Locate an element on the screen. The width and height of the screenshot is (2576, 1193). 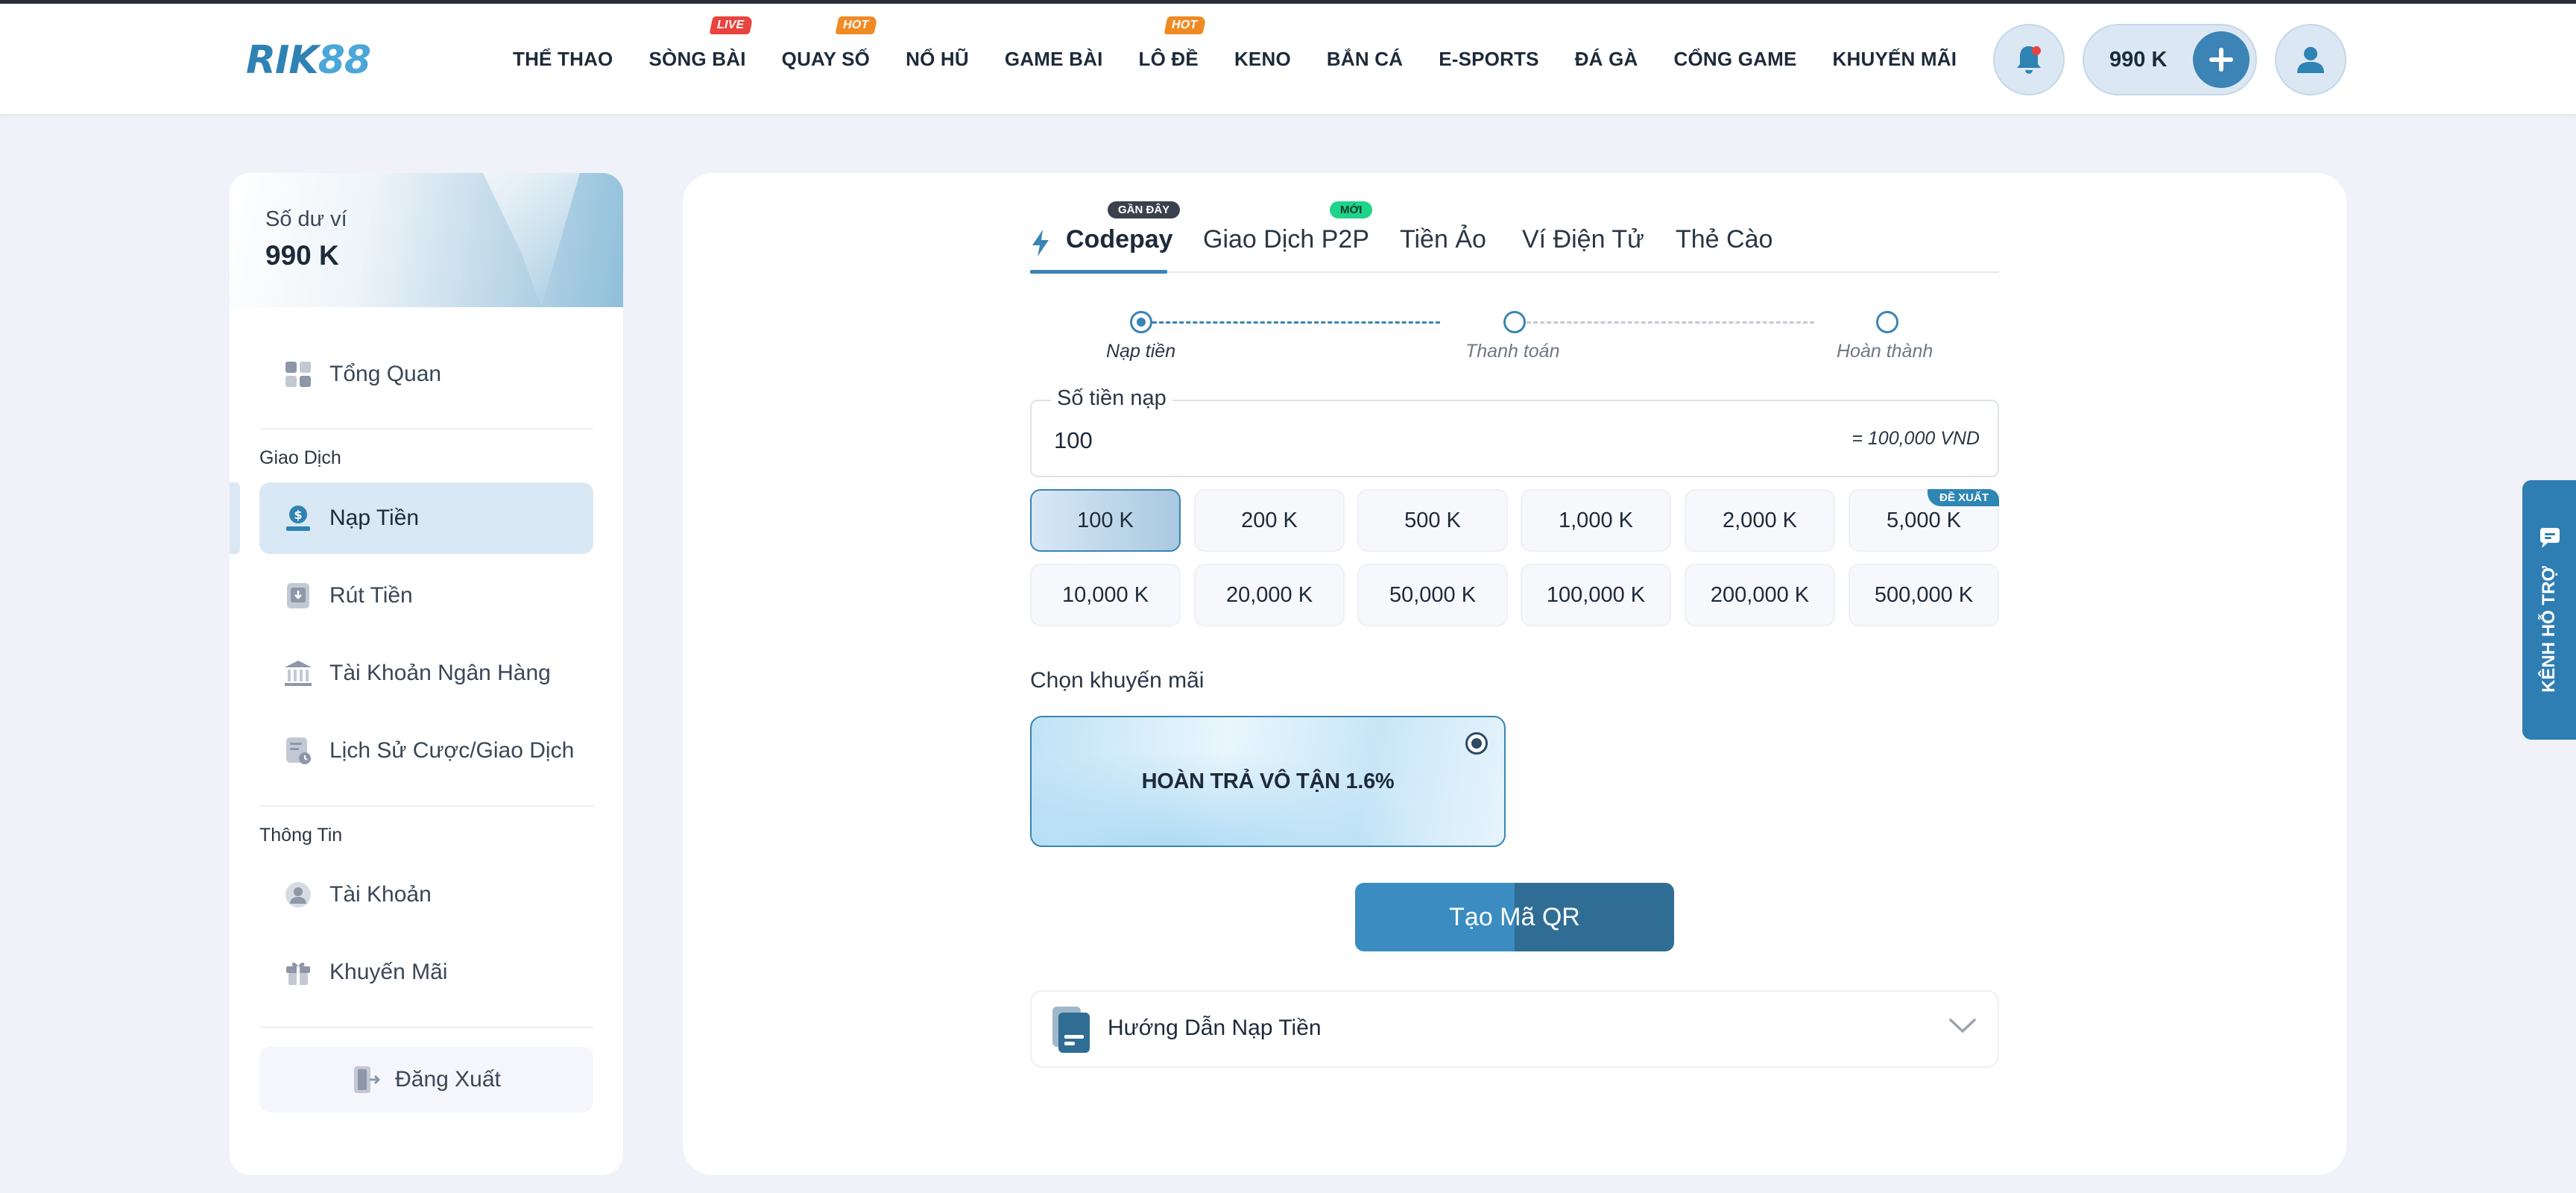
create-qr-button: Tạo Mã QR is located at coordinates (1514, 917).